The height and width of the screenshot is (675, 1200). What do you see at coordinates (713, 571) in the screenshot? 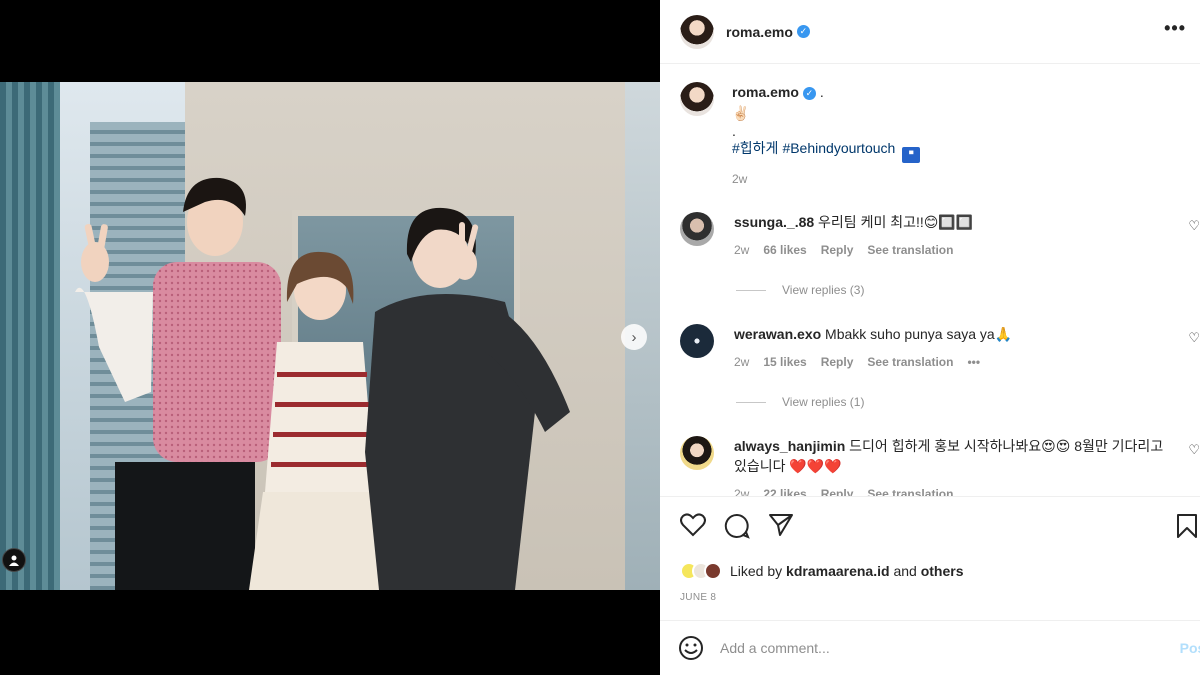
I see `liker-avatar` at bounding box center [713, 571].